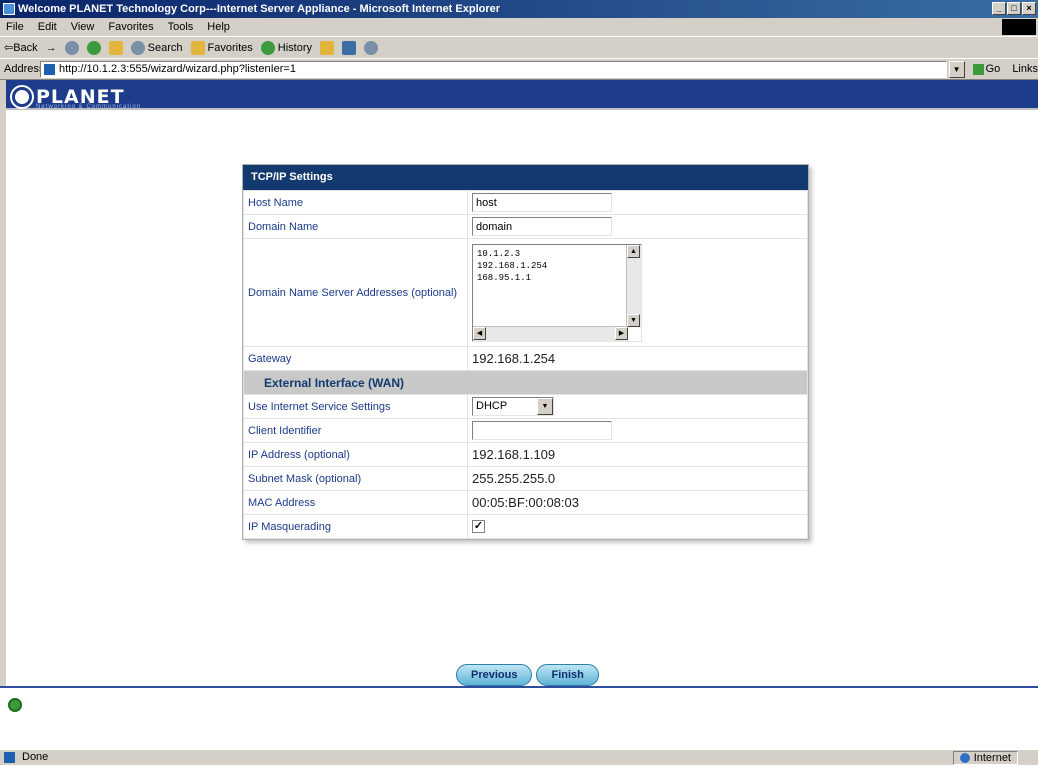 This screenshot has width=1038, height=766. I want to click on dns-label: Domain Name Server Addresses (optional), so click(355, 292).